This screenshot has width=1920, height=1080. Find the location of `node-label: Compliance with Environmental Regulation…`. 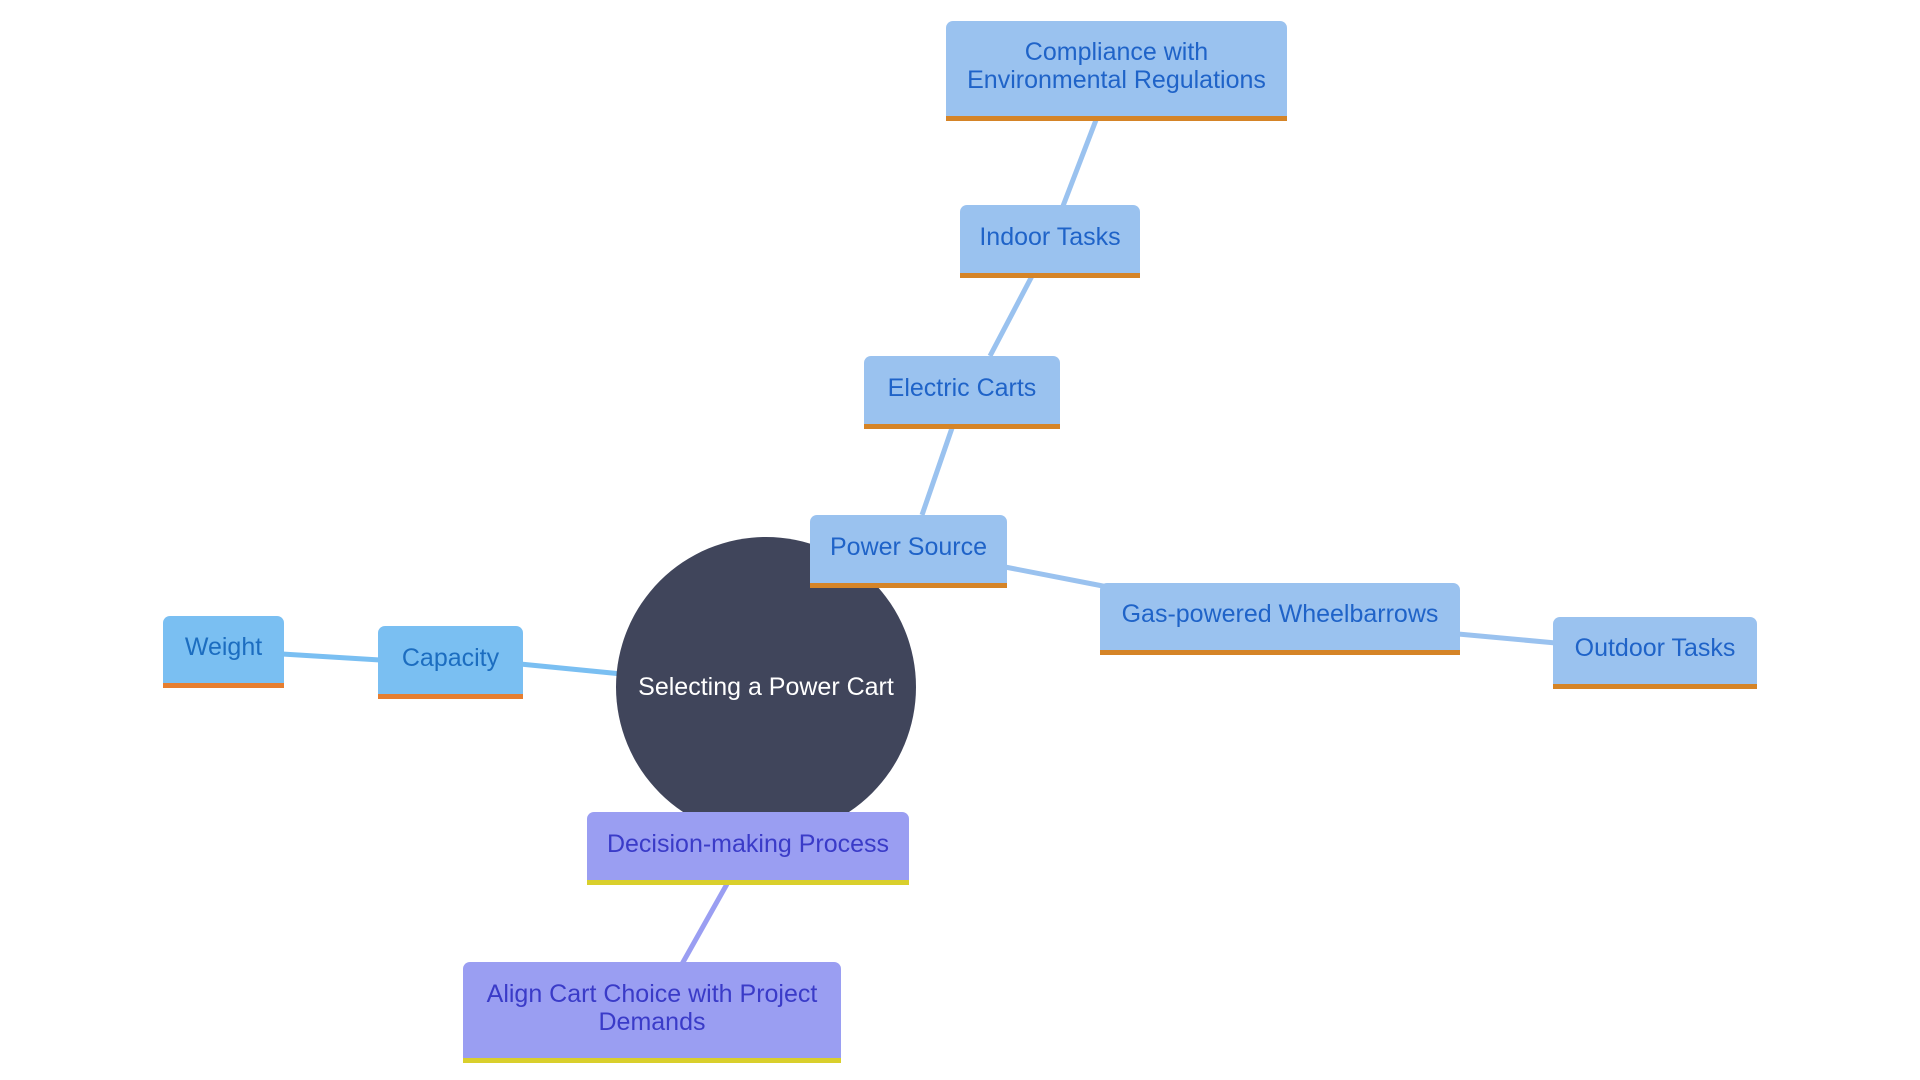

node-label: Compliance with Environmental Regulation… is located at coordinates (1116, 66).